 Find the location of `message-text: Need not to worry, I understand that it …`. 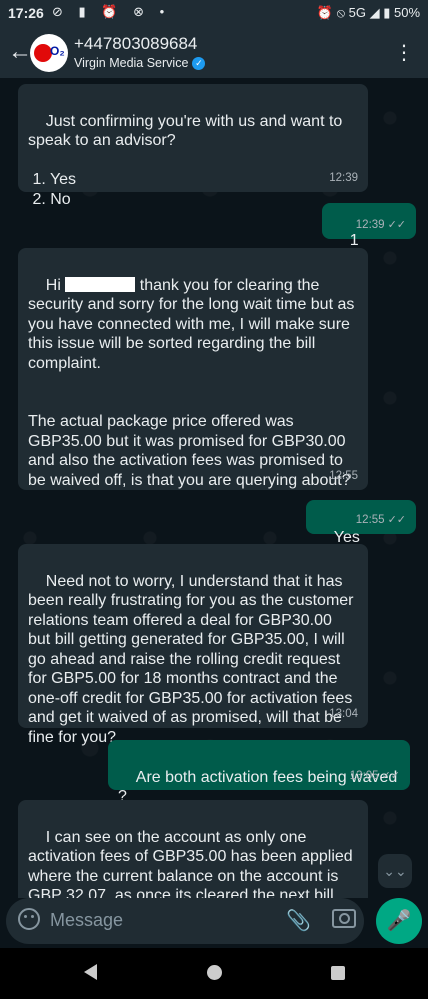

message-text: Need not to worry, I understand that it … is located at coordinates (193, 659).